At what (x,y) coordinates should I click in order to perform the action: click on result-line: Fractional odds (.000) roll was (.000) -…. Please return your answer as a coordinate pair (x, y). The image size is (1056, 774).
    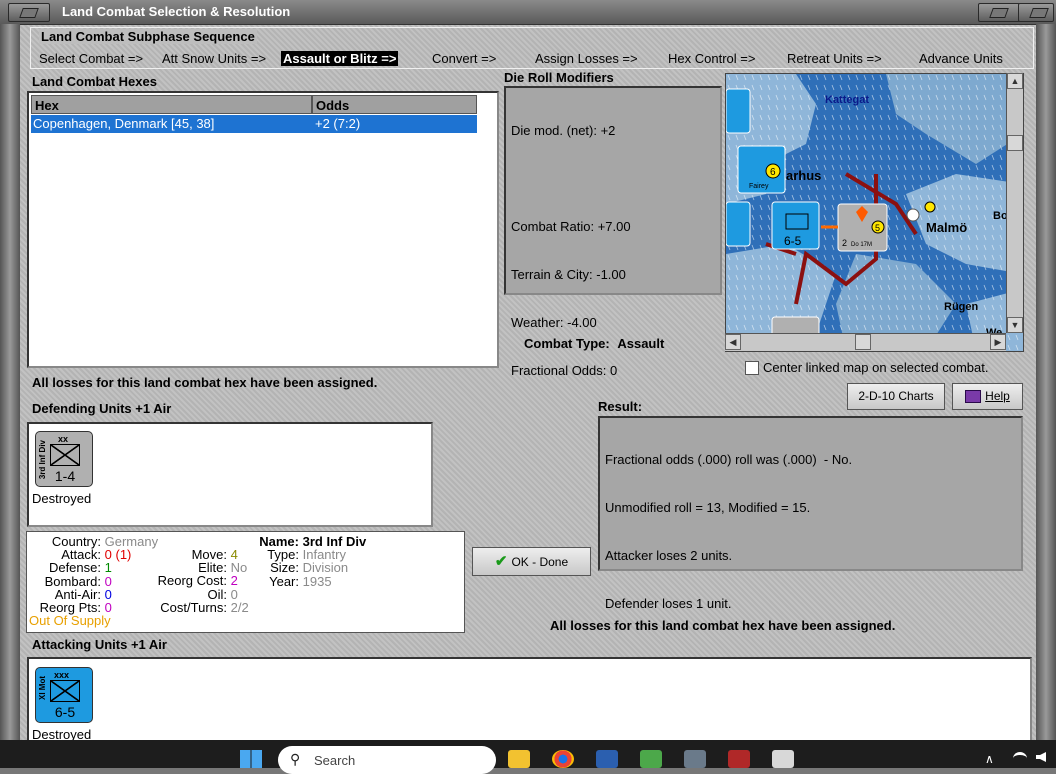
    Looking at the image, I should click on (729, 459).